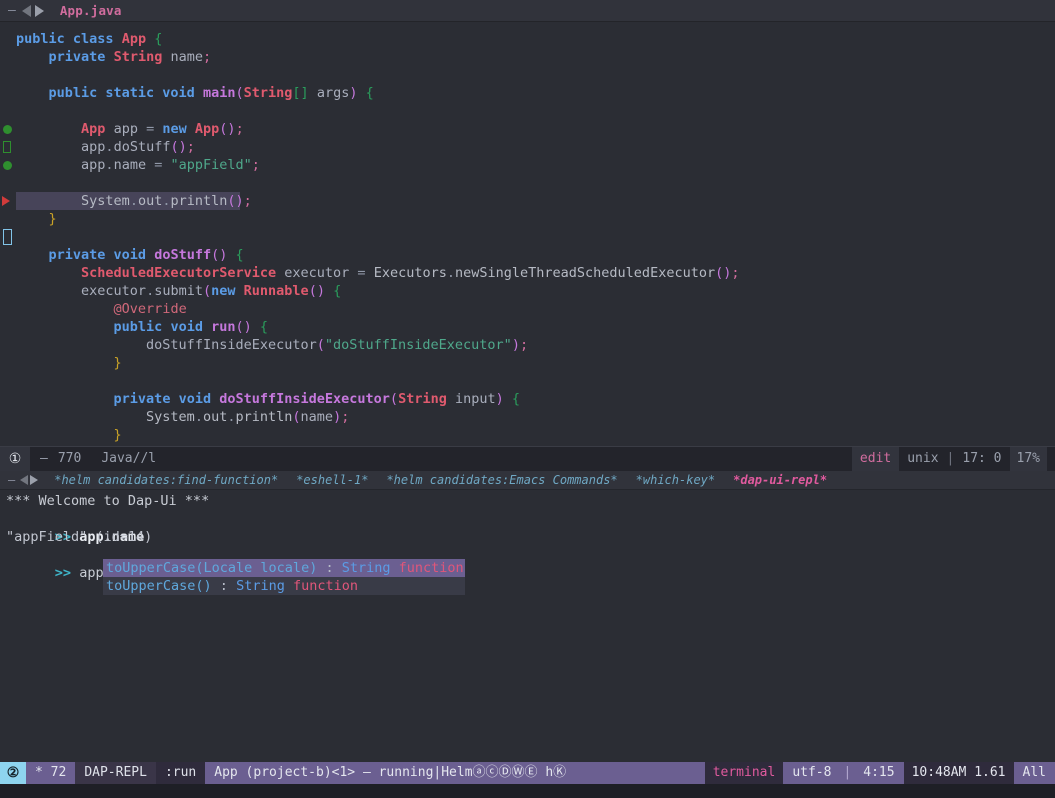 The height and width of the screenshot is (798, 1055). Describe the element at coordinates (527, 147) in the screenshot. I see `code-line: app.doStuff();` at that location.